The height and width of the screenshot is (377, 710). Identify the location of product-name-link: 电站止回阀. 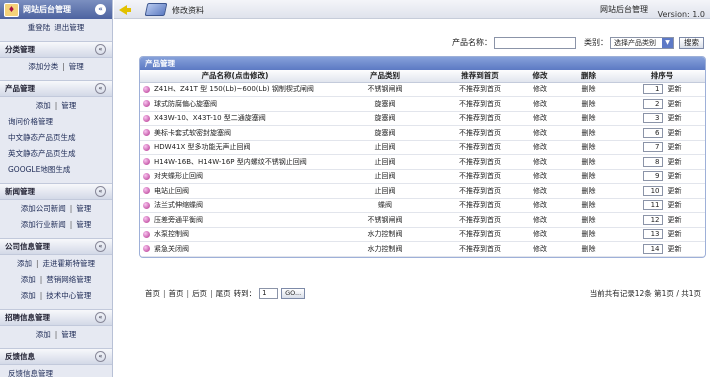
(171, 191).